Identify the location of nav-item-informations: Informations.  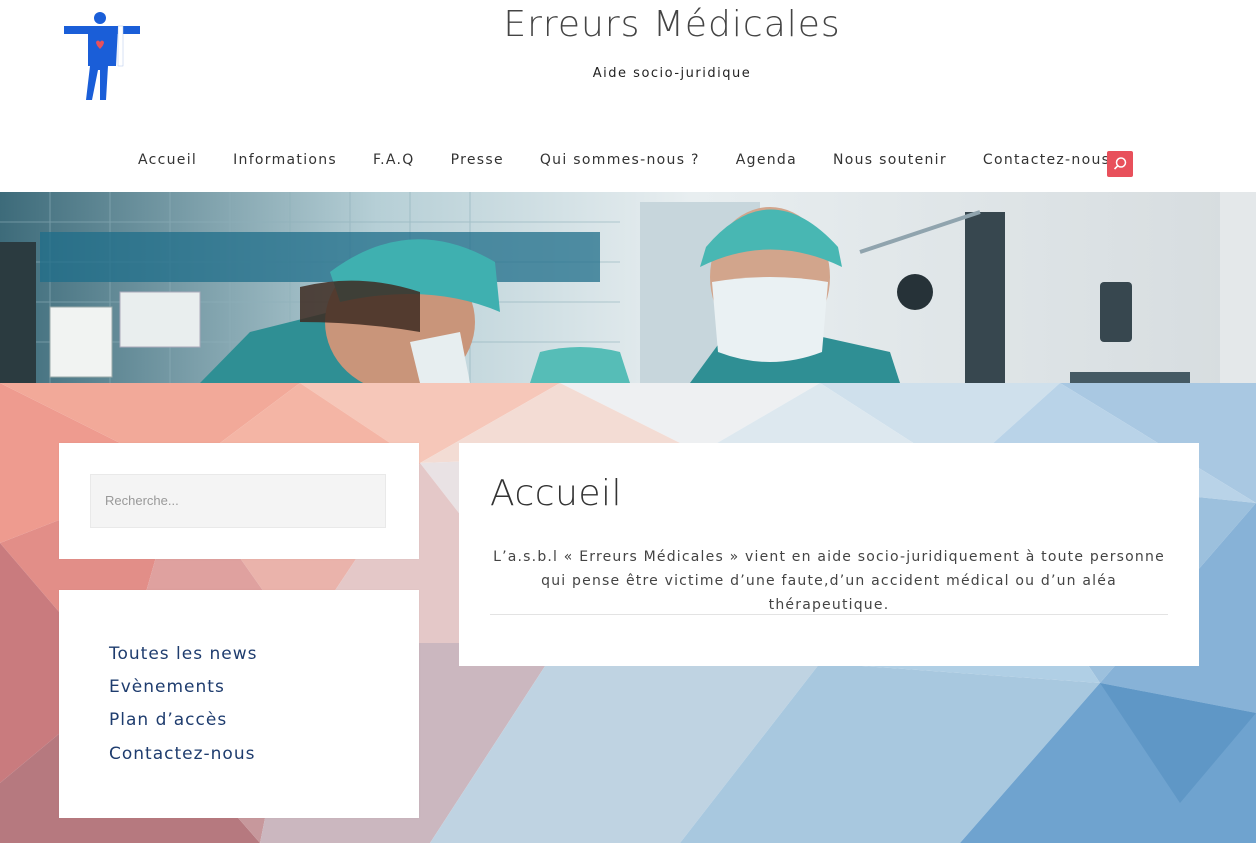
(285, 160).